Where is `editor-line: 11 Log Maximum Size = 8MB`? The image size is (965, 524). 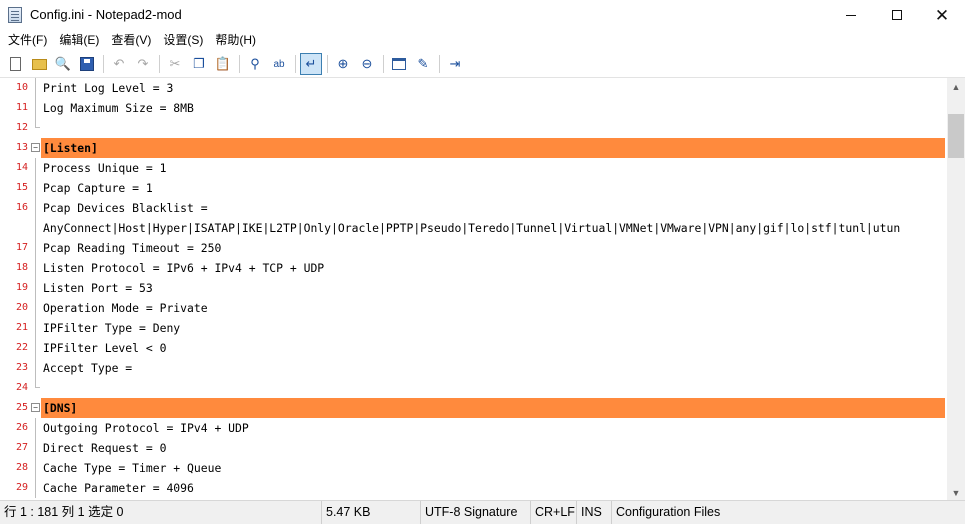 editor-line: 11 Log Maximum Size = 8MB is located at coordinates (473, 108).